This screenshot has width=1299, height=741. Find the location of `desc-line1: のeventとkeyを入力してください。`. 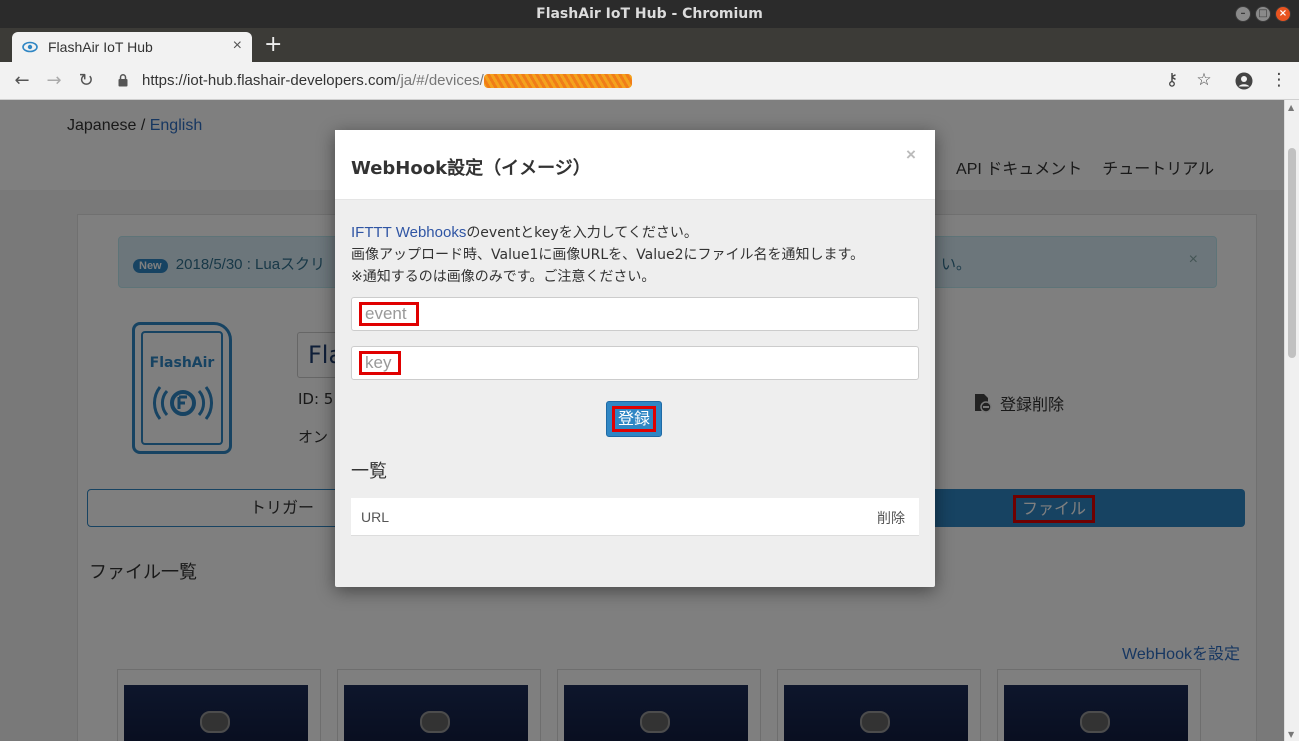

desc-line1: のeventとkeyを入力してください。 is located at coordinates (582, 233).